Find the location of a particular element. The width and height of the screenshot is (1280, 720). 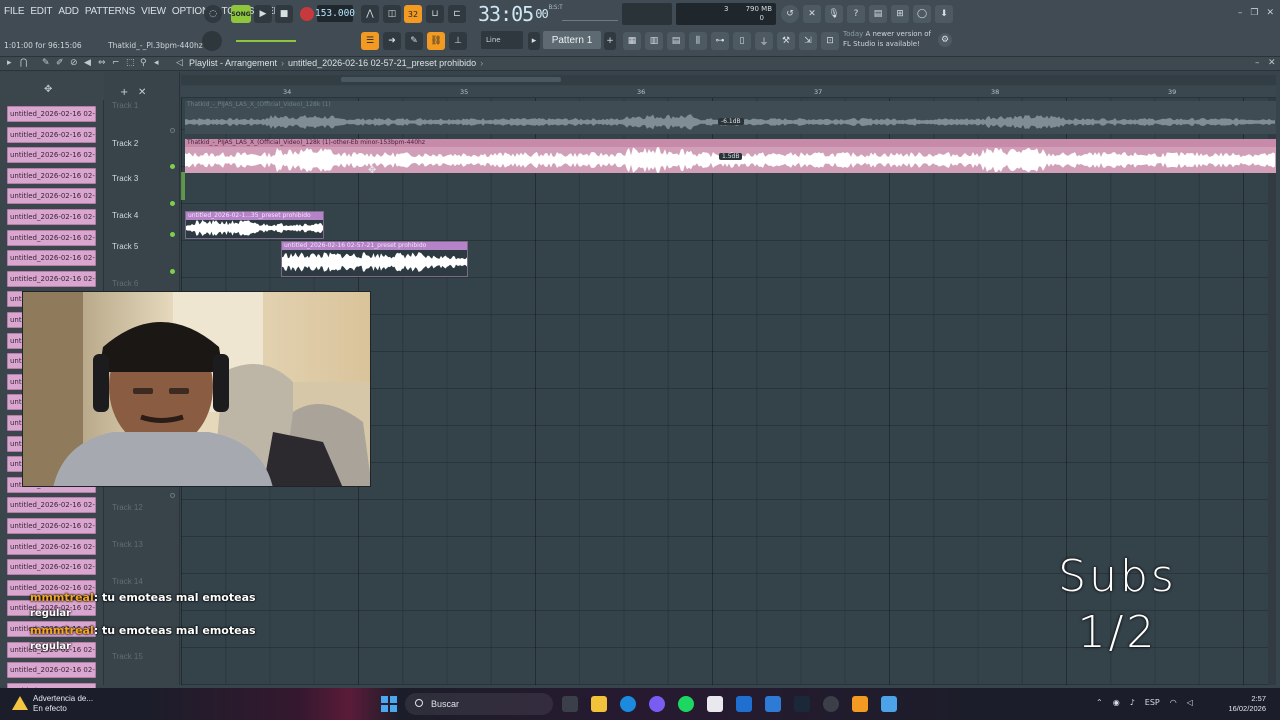

discord-icon is located at coordinates (657, 704).